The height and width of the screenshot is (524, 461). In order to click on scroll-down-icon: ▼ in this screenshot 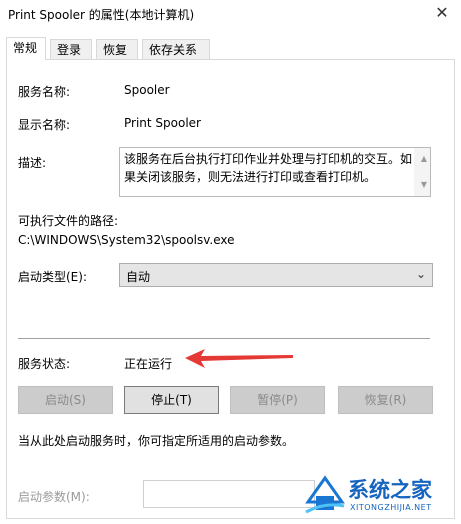, I will do `click(424, 185)`.